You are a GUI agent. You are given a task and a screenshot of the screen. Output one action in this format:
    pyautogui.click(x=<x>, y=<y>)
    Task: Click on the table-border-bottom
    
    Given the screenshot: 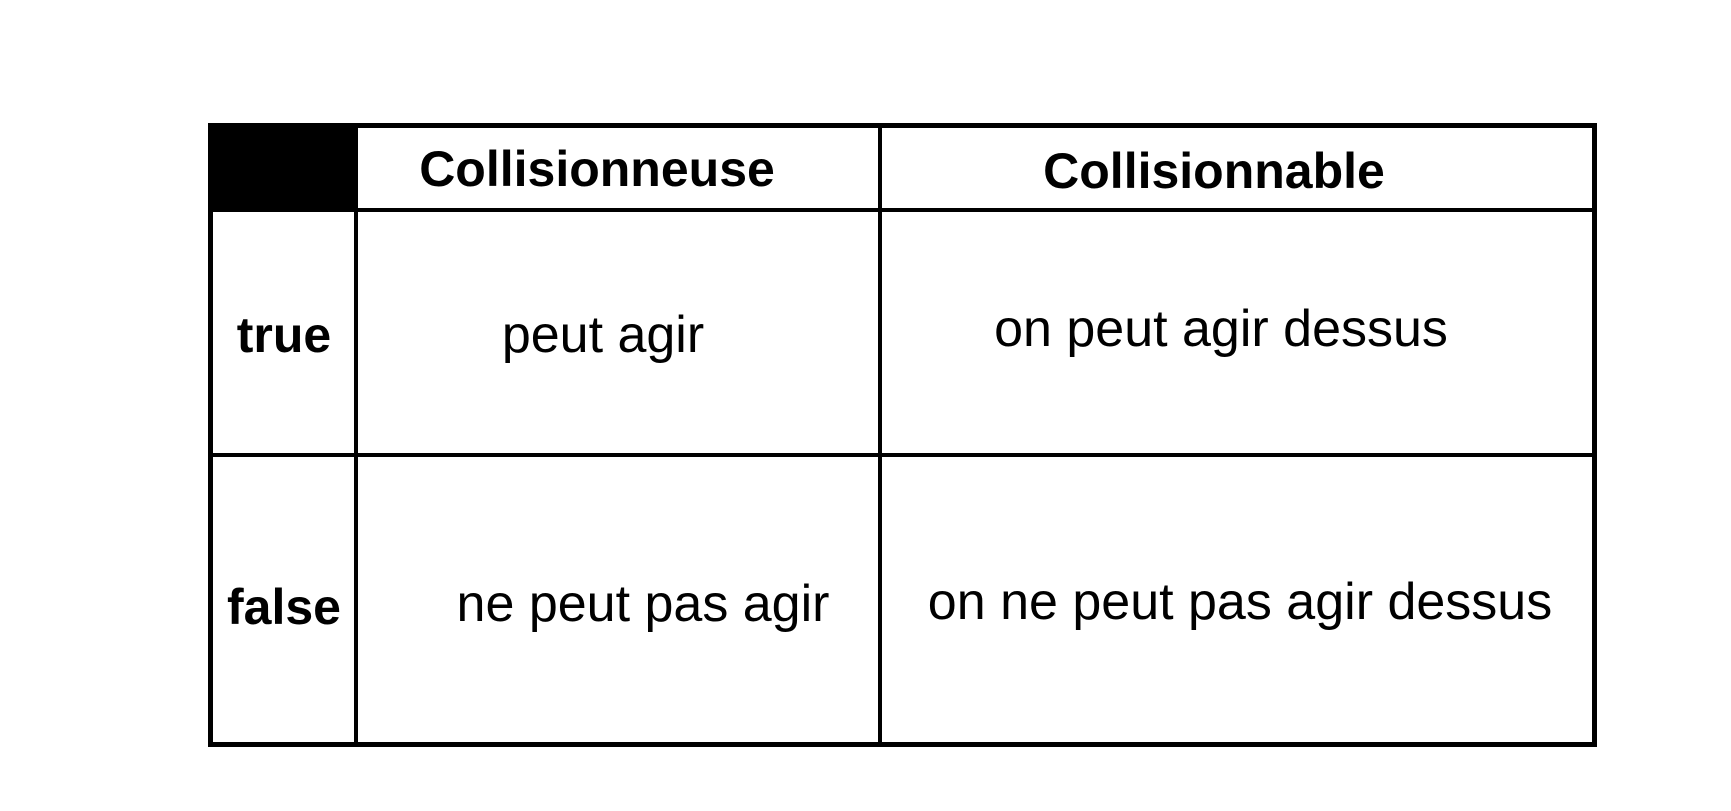 What is the action you would take?
    pyautogui.click(x=902, y=744)
    